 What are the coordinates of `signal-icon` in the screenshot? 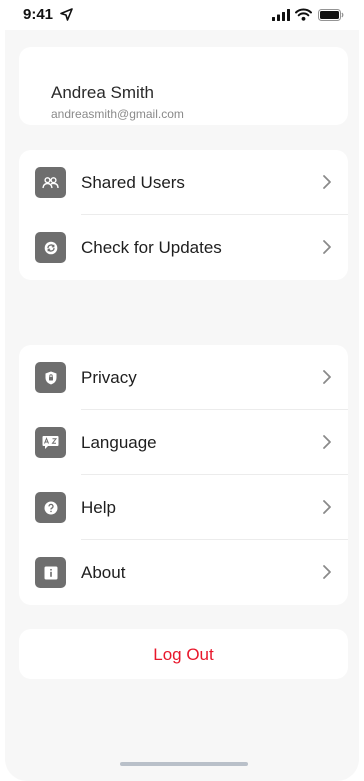 It's located at (281, 15).